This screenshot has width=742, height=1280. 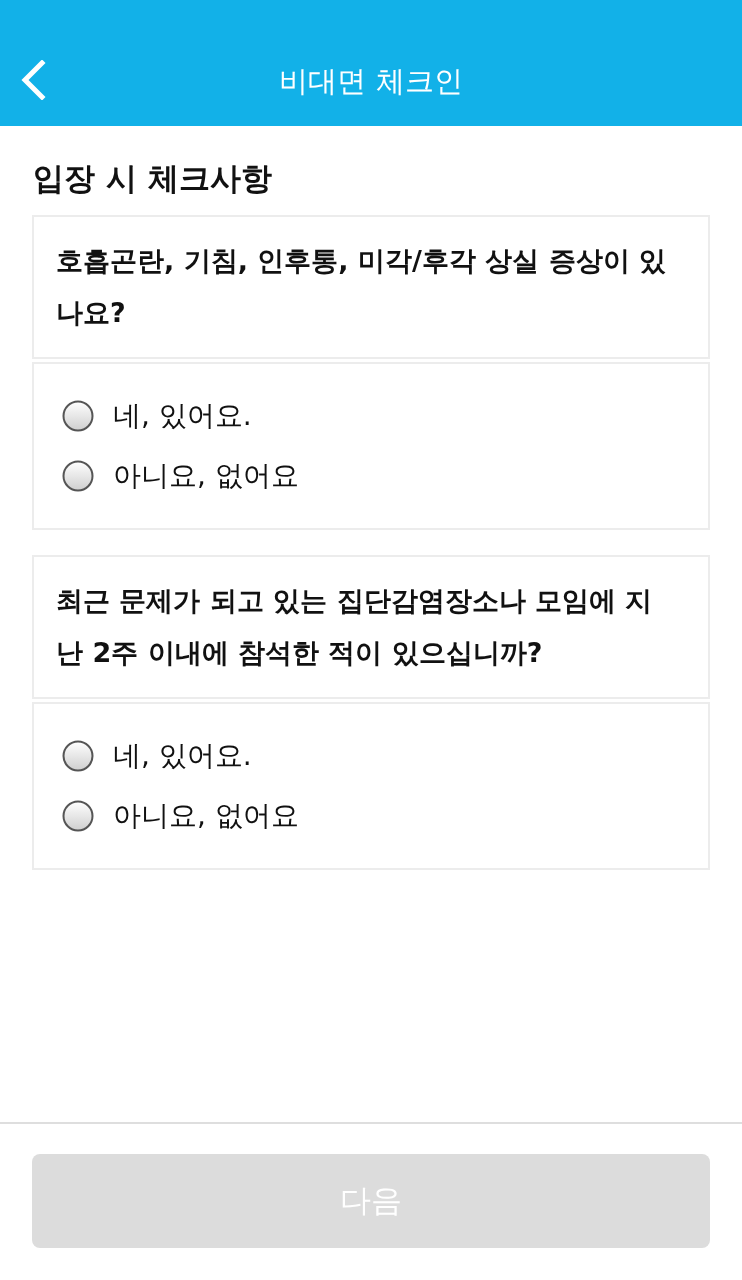 I want to click on header-title: 비대면 체크인, so click(x=371, y=81).